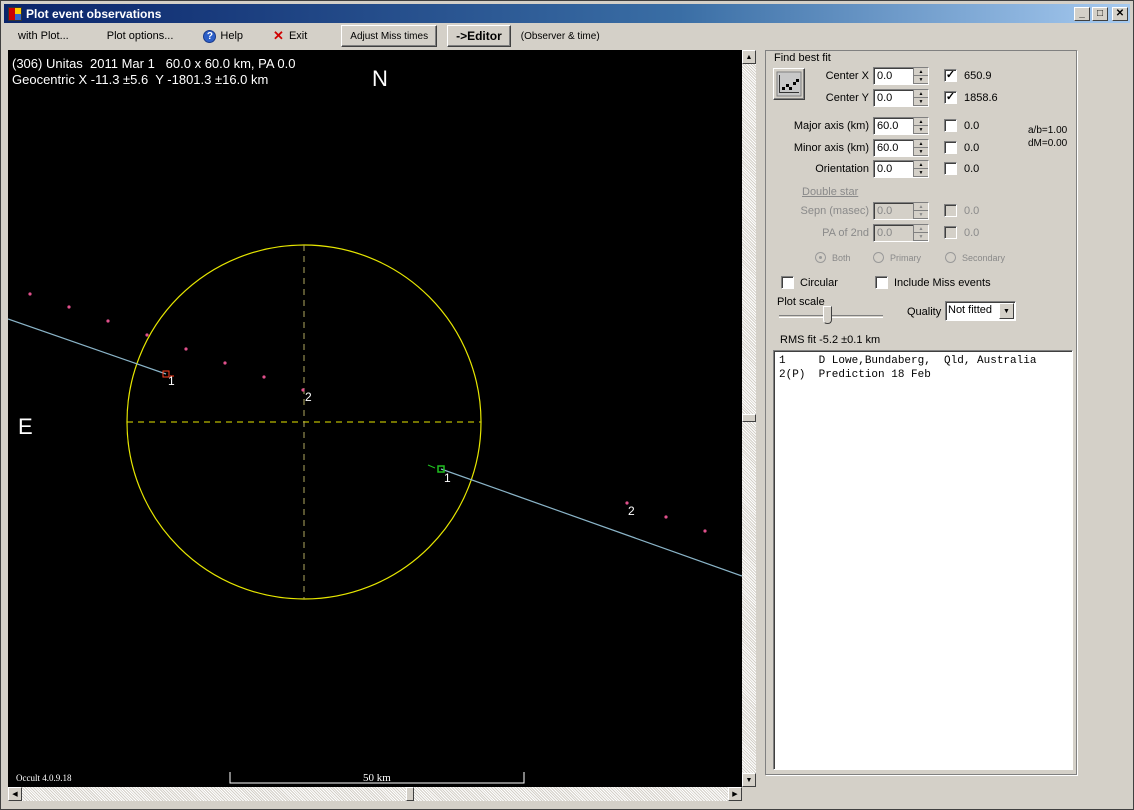  Describe the element at coordinates (479, 36) in the screenshot. I see `editor-button: ->Editor` at that location.